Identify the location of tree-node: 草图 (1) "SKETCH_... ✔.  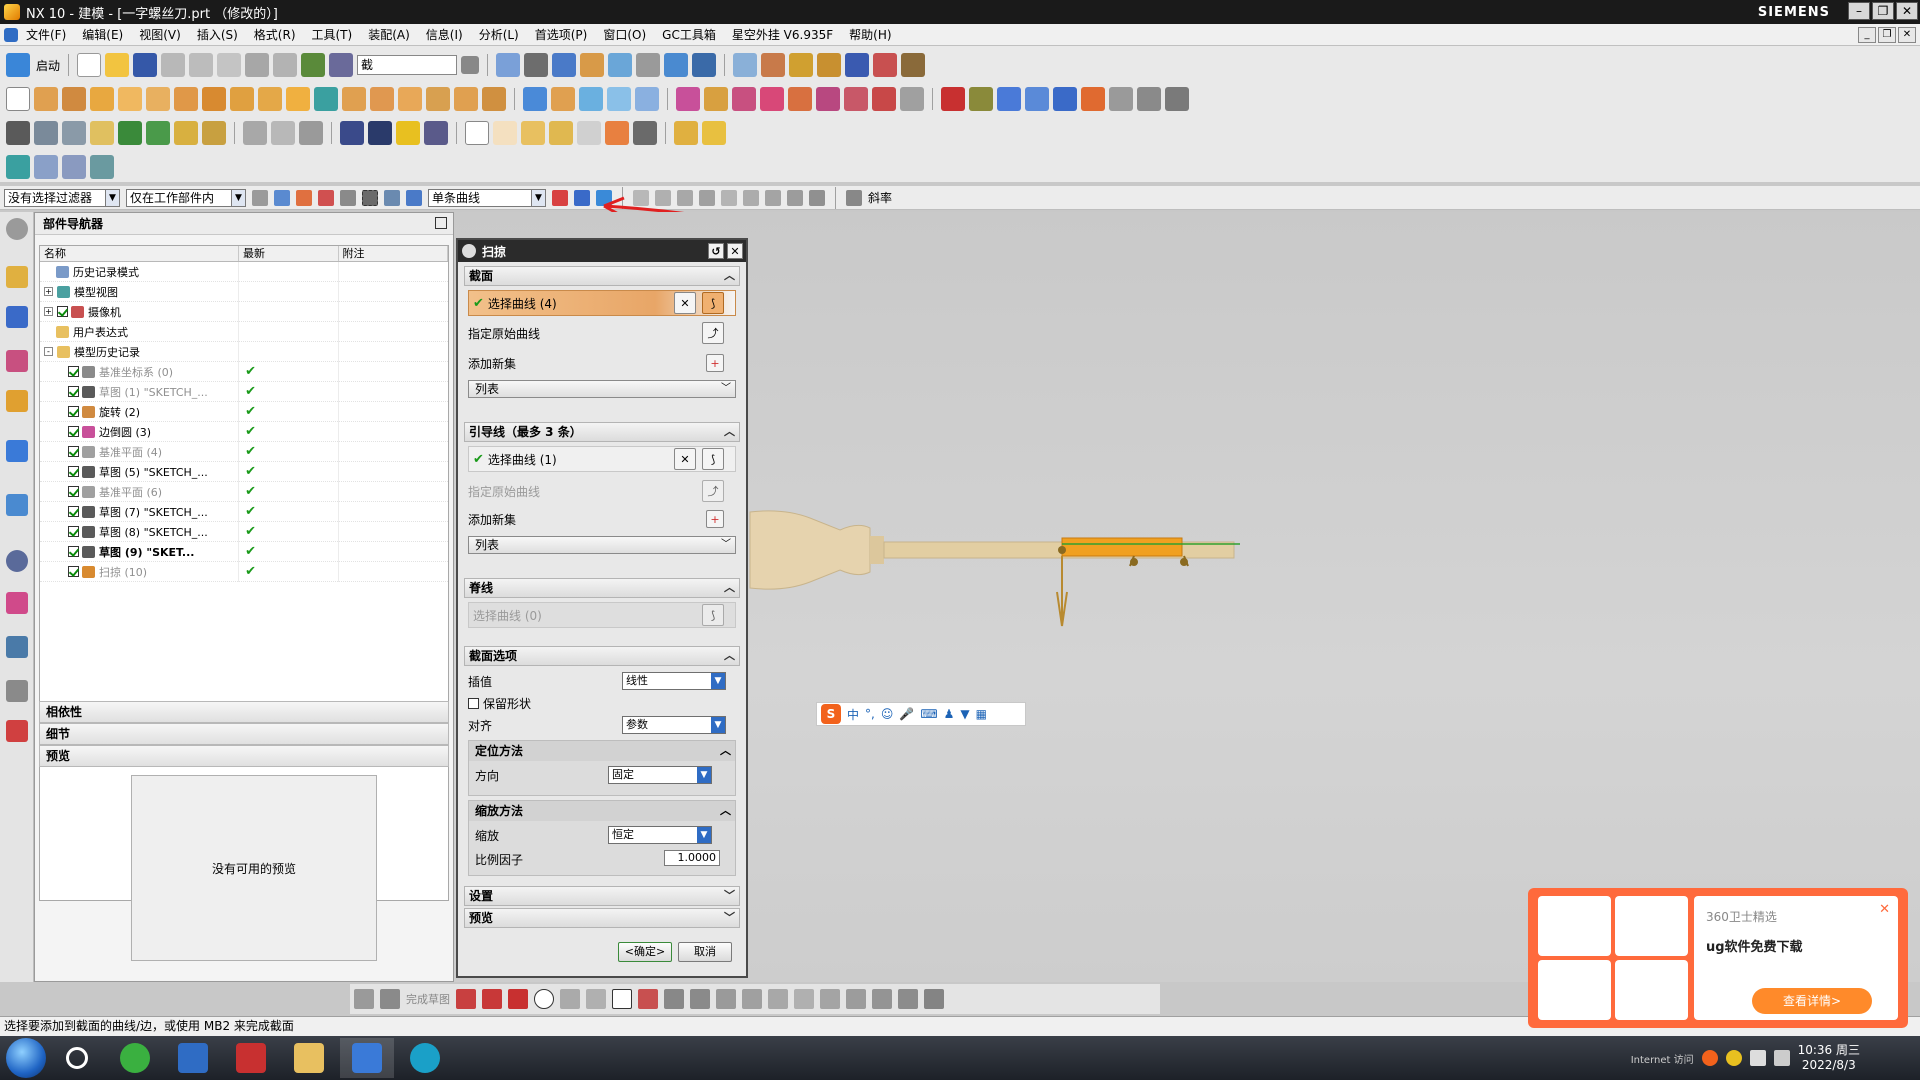
(244, 391).